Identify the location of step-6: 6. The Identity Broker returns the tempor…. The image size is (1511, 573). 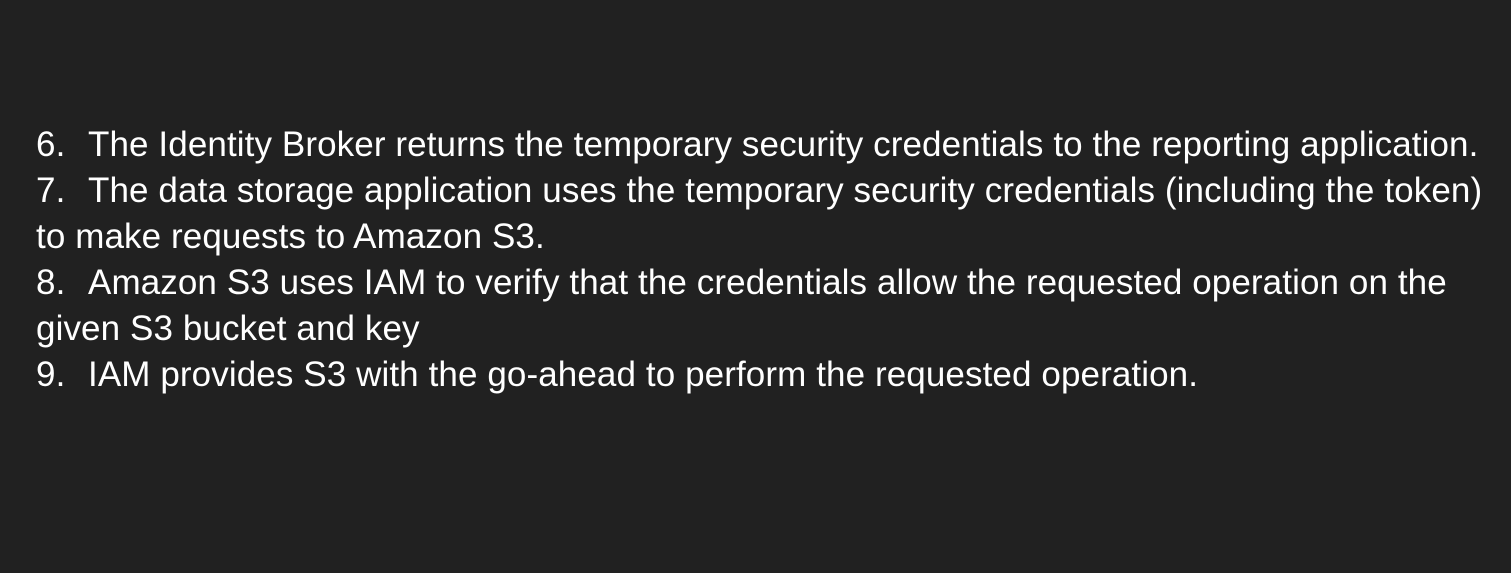
(761, 145).